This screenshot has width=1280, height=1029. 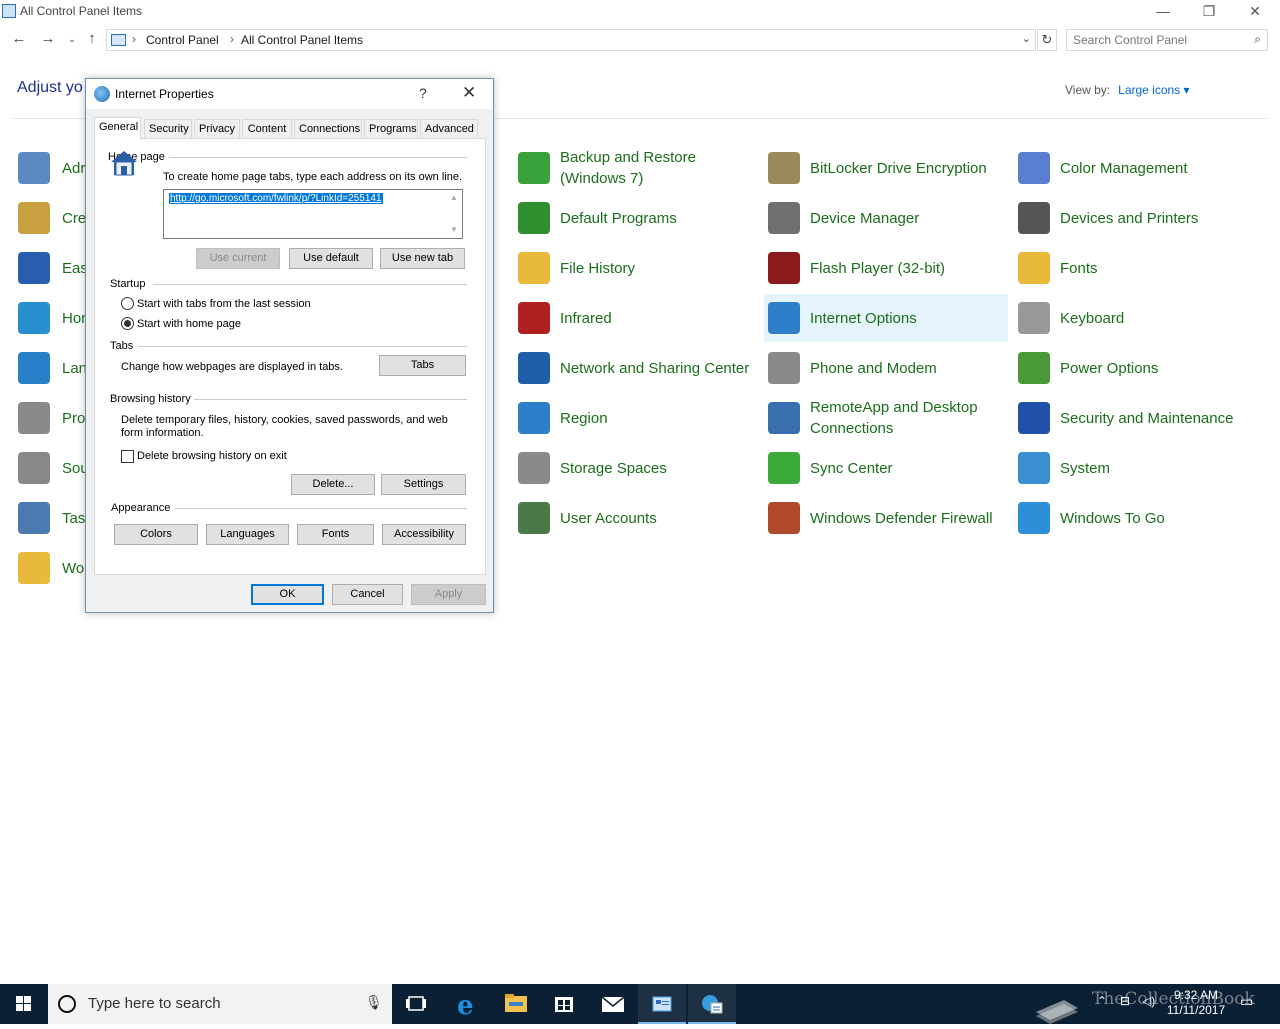 What do you see at coordinates (367, 594) in the screenshot?
I see `cancel-button: Cancel` at bounding box center [367, 594].